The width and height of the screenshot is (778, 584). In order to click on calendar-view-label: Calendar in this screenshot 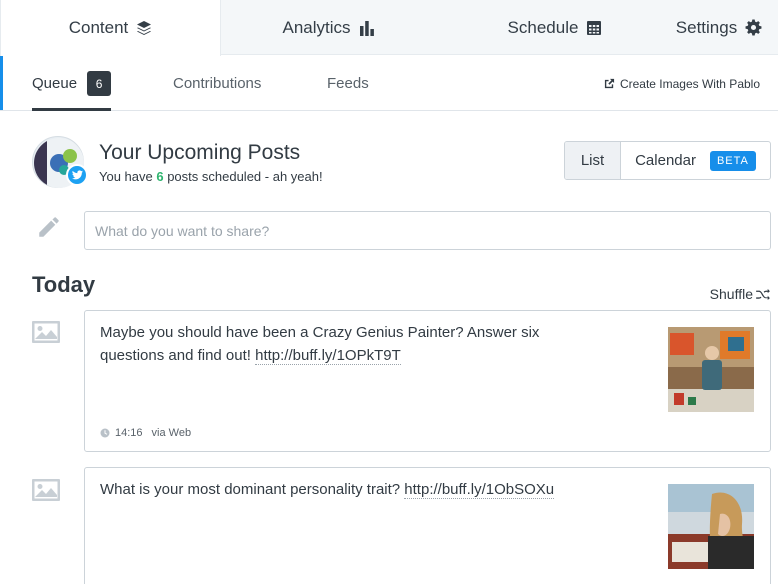, I will do `click(665, 160)`.